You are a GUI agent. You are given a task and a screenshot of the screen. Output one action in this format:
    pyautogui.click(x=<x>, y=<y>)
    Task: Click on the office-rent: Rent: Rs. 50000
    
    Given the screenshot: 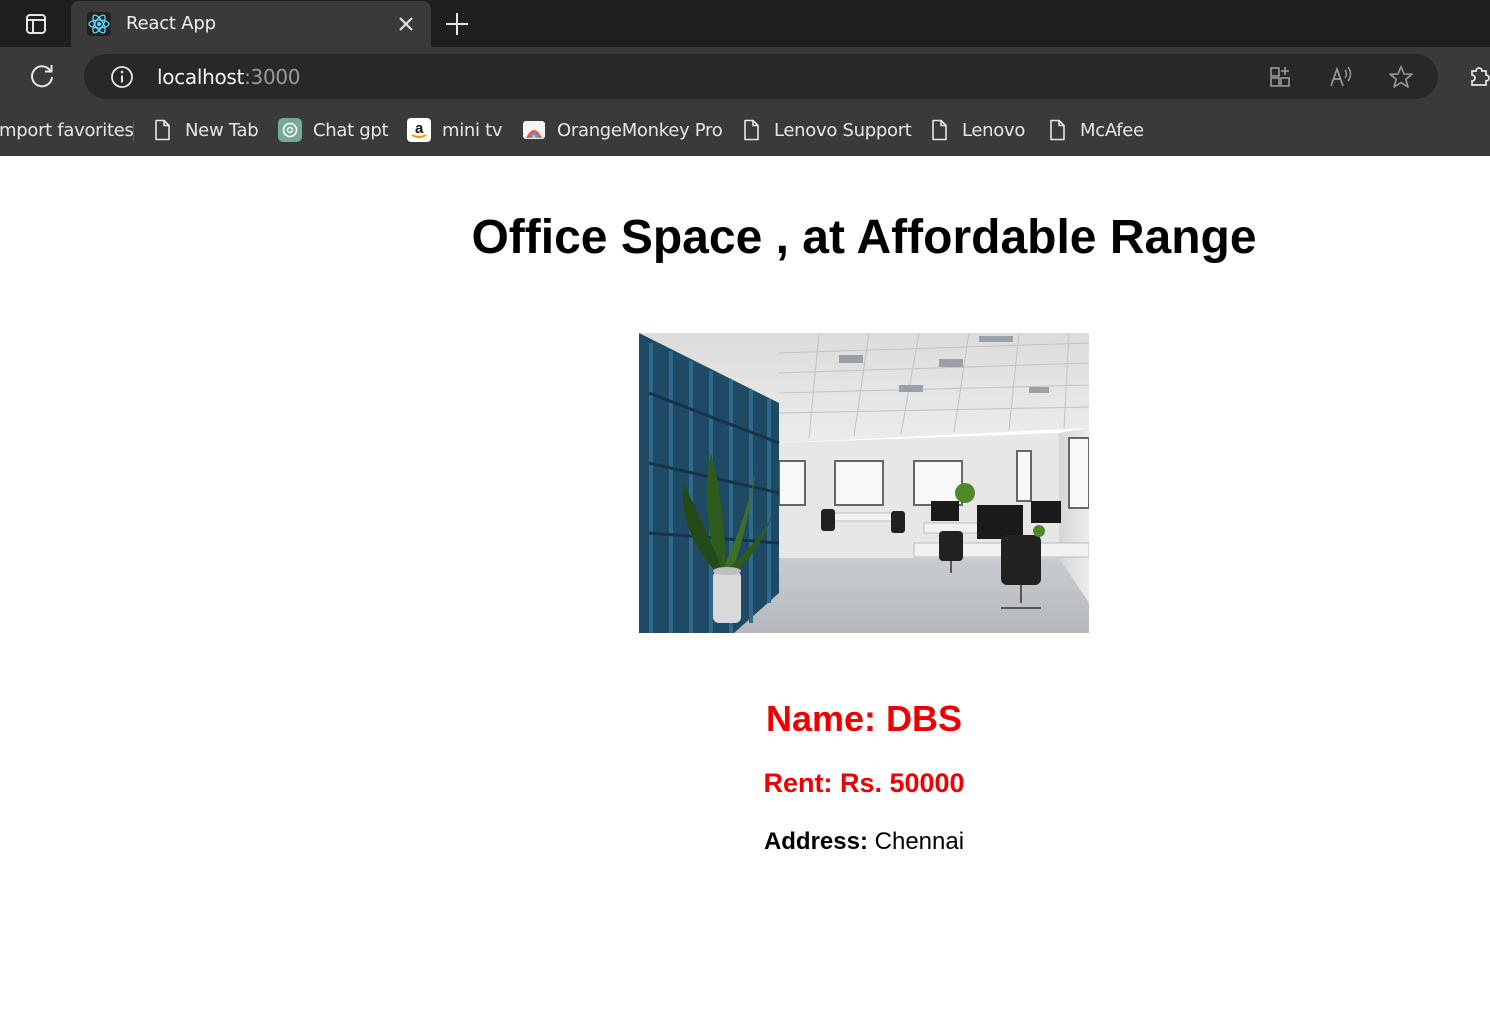 What is the action you would take?
    pyautogui.click(x=864, y=783)
    